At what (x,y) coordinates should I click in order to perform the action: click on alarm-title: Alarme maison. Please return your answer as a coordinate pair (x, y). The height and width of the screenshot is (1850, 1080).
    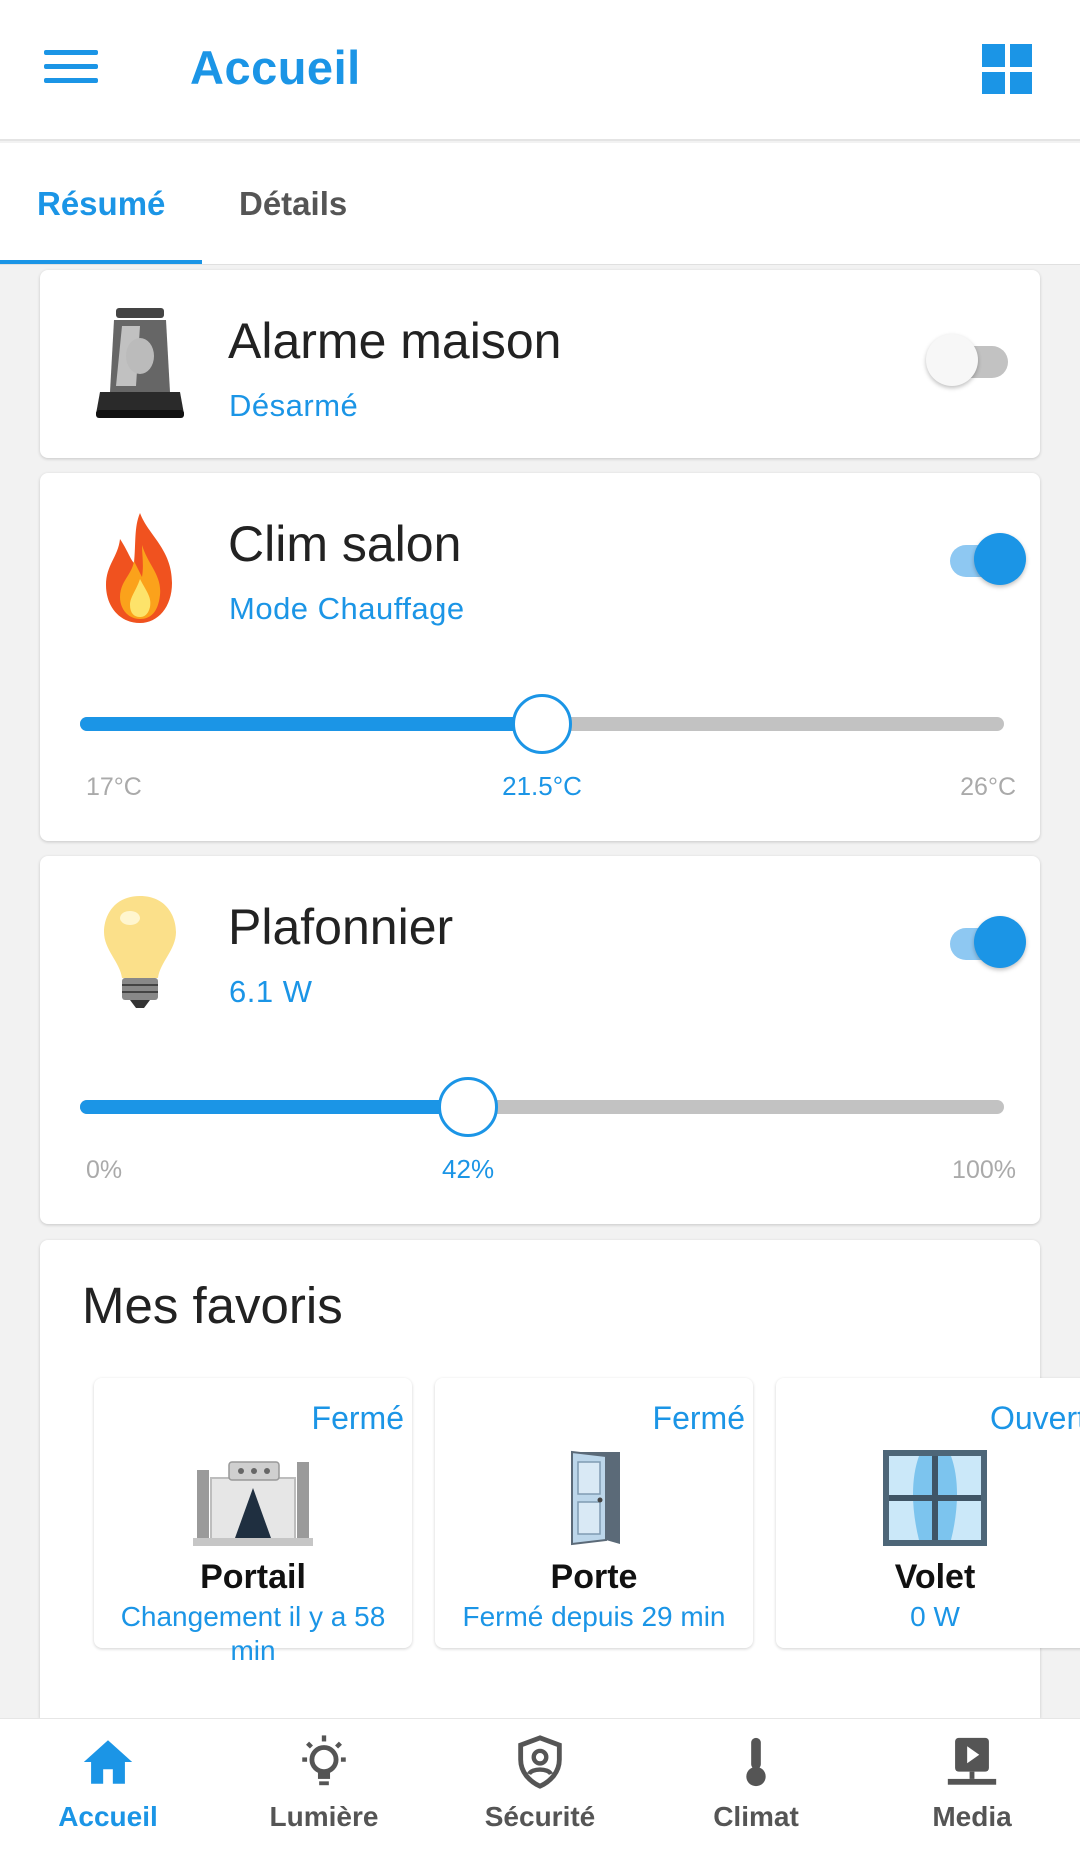
    Looking at the image, I should click on (395, 341).